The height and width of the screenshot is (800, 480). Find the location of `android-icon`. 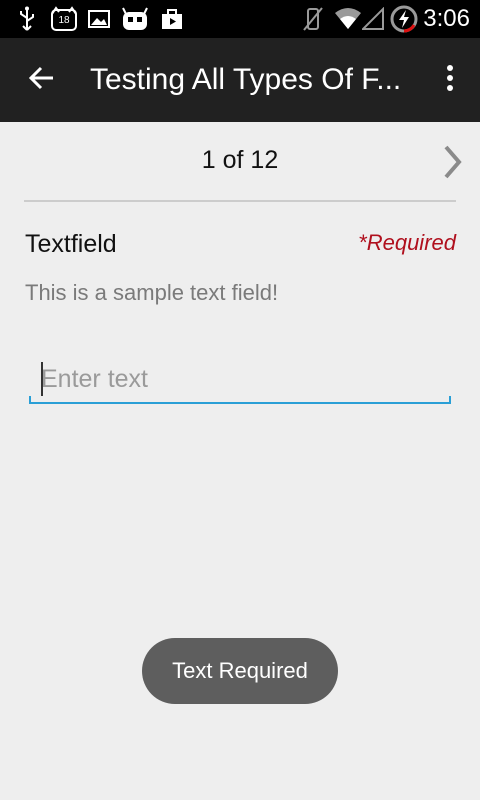

android-icon is located at coordinates (135, 19).